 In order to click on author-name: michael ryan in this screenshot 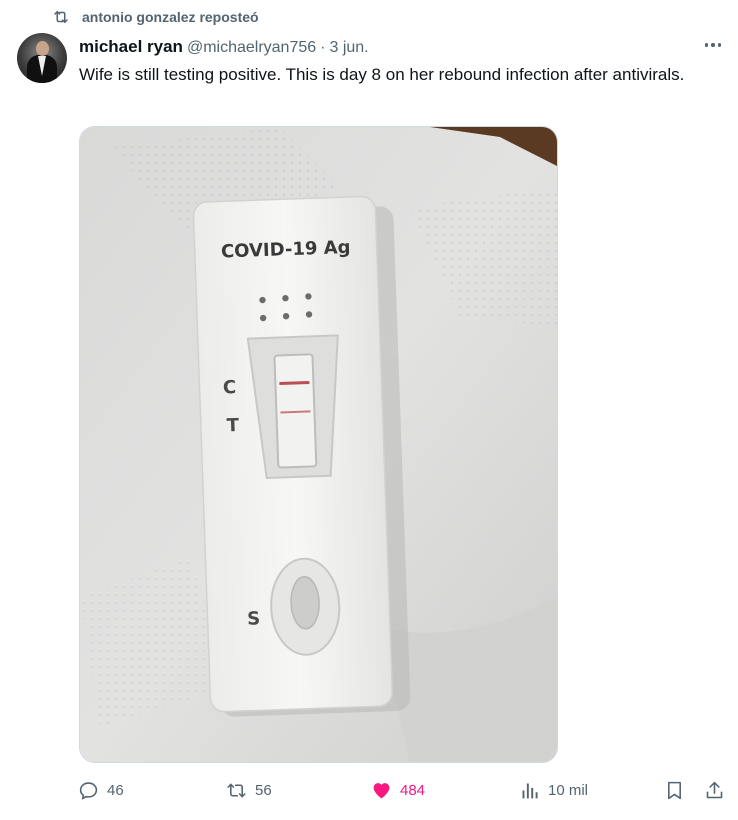, I will do `click(131, 47)`.